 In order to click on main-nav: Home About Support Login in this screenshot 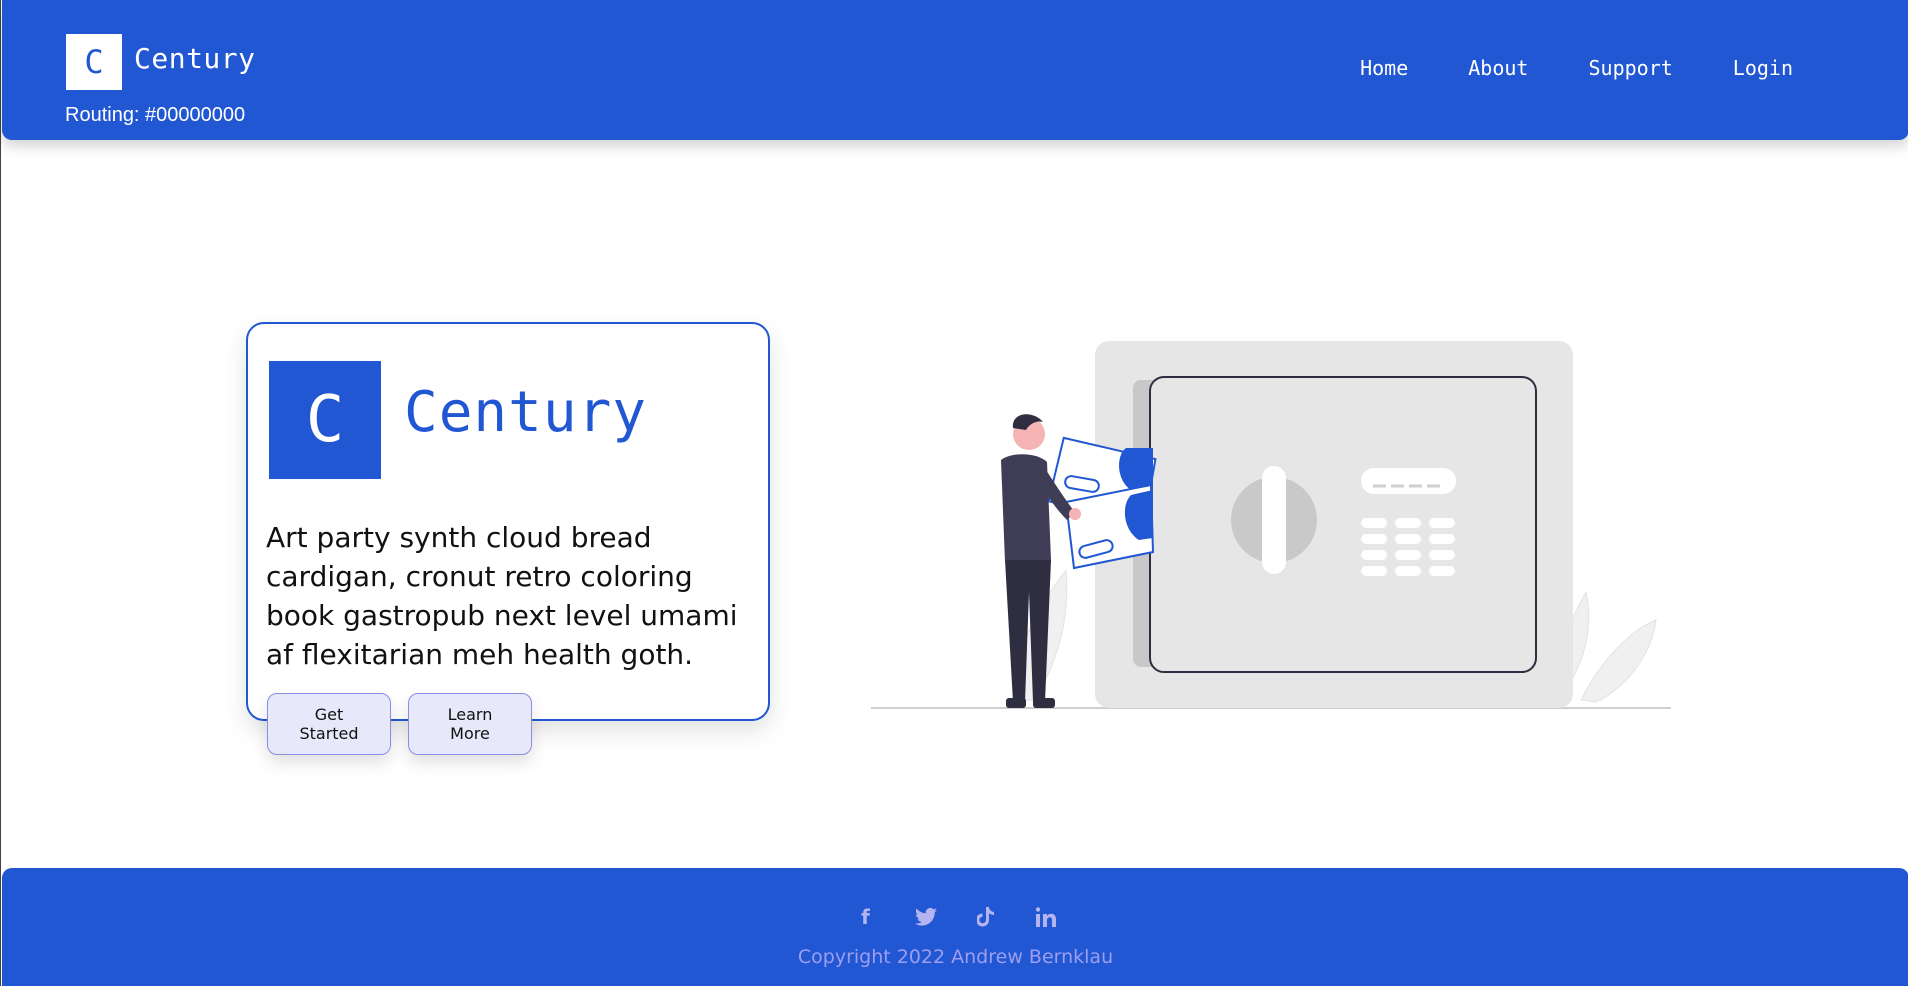, I will do `click(1546, 68)`.